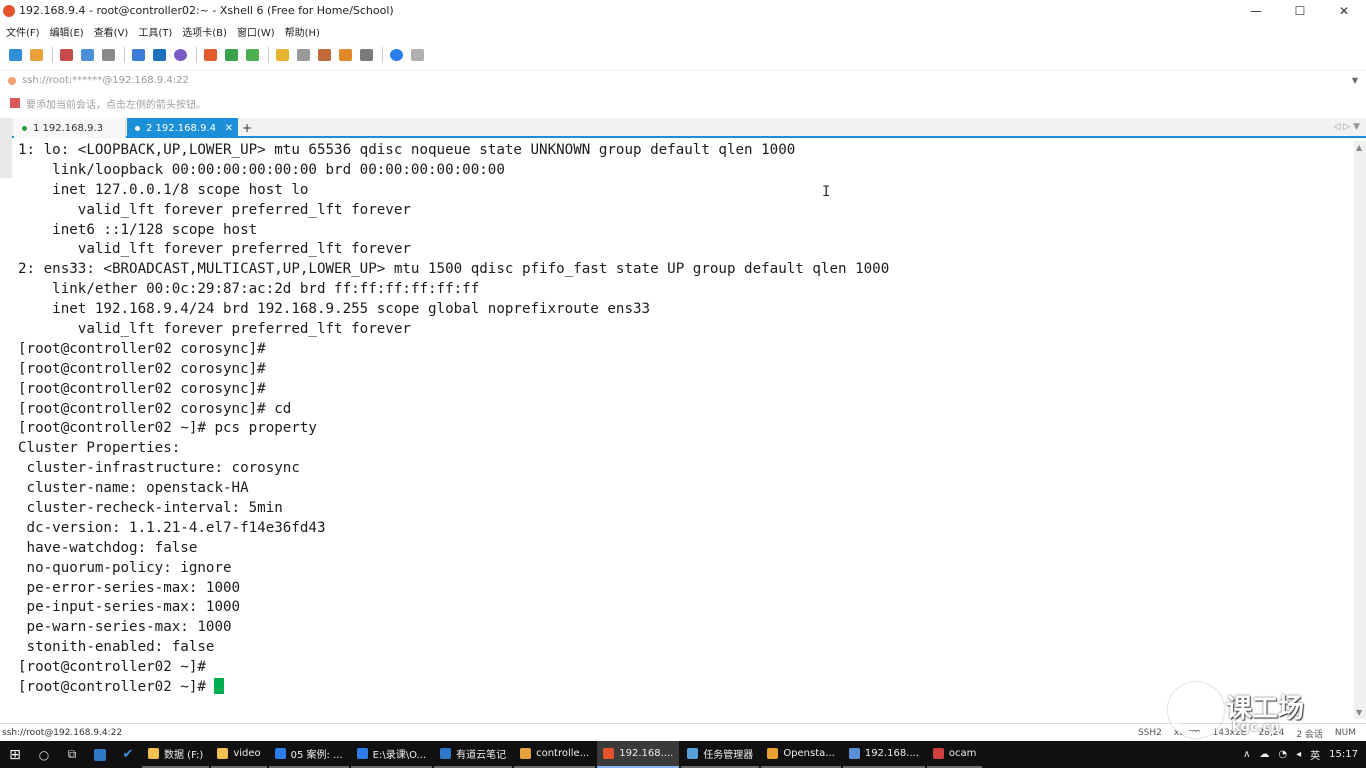 This screenshot has width=1366, height=768. Describe the element at coordinates (1246, 754) in the screenshot. I see `tray-expand-icon: ∧` at that location.